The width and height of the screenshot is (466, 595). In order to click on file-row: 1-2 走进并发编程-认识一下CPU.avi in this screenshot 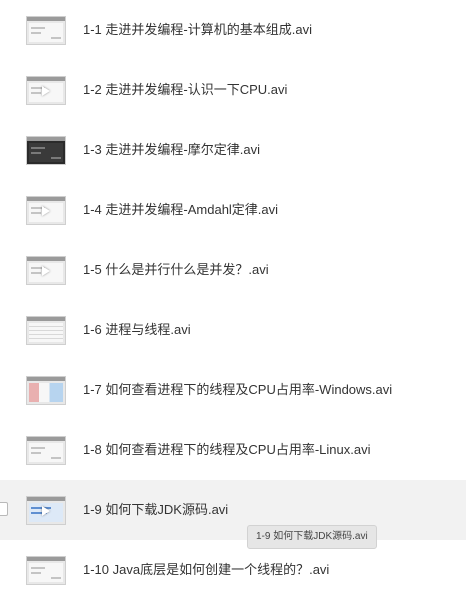, I will do `click(233, 90)`.